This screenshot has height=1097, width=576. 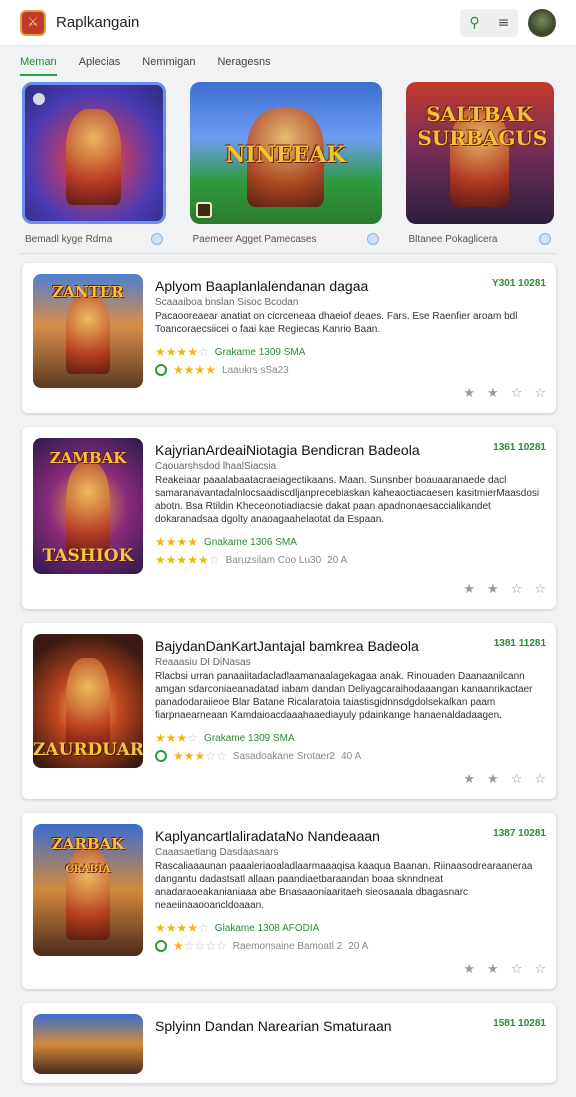 I want to click on tab-neragesns: Neragesns, so click(x=243, y=61).